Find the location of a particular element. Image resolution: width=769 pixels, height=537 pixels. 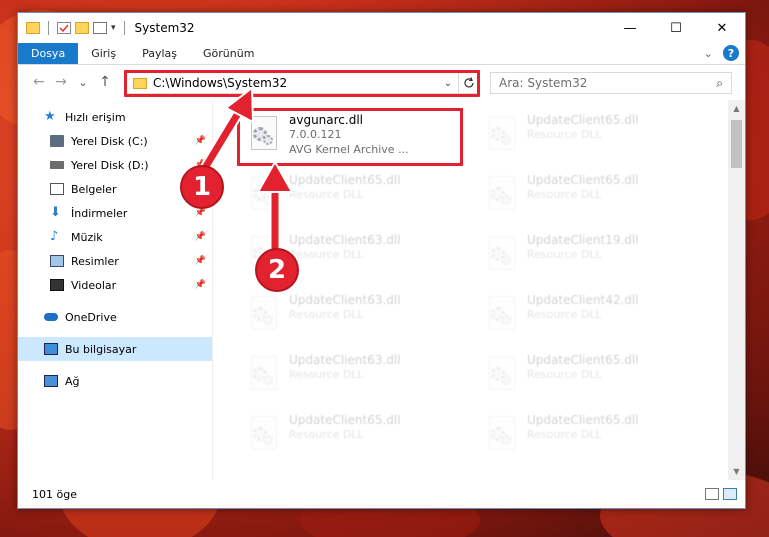

sidebar-item-downloads: ⬇ İndirmeler 📌 is located at coordinates (115, 213).